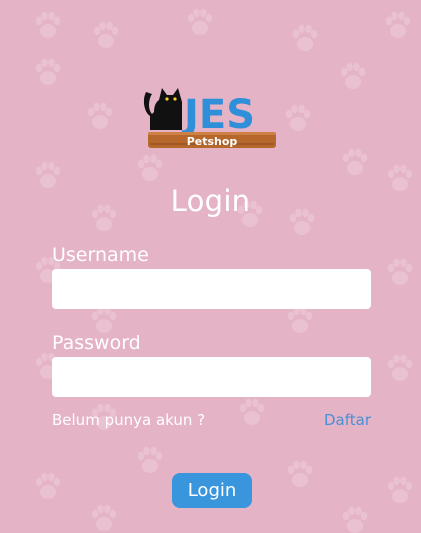 The height and width of the screenshot is (533, 421). What do you see at coordinates (96, 343) in the screenshot?
I see `password-label: Password` at bounding box center [96, 343].